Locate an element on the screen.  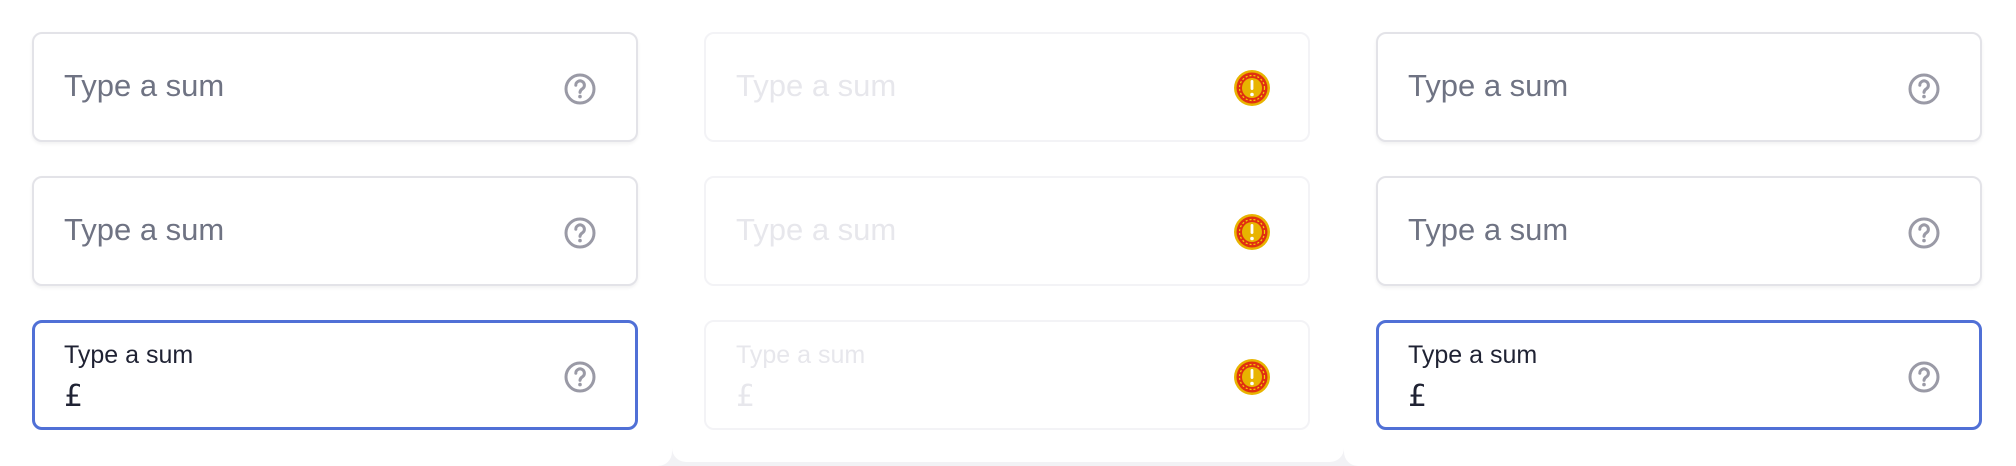
sum-input-disabled-filled: Type a sum £ is located at coordinates (1007, 375).